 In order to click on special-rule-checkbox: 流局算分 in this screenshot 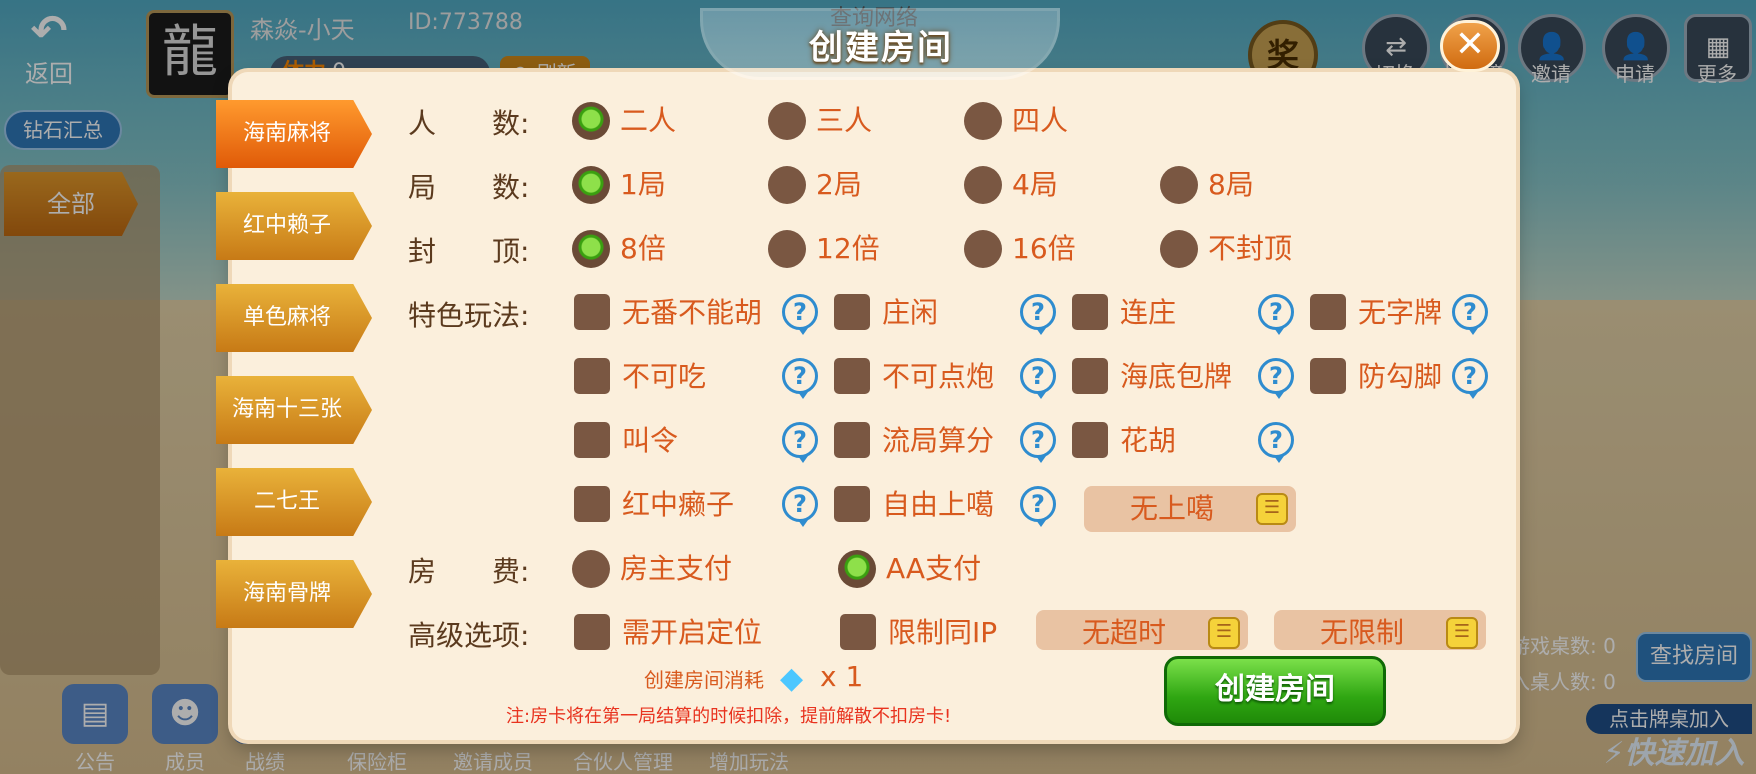, I will do `click(934, 442)`.